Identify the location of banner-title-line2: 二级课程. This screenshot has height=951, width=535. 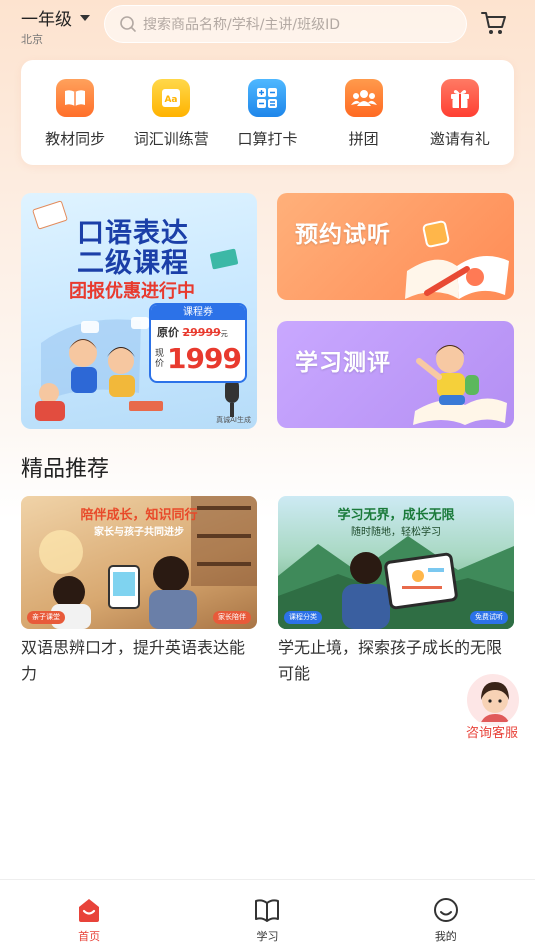
(133, 263).